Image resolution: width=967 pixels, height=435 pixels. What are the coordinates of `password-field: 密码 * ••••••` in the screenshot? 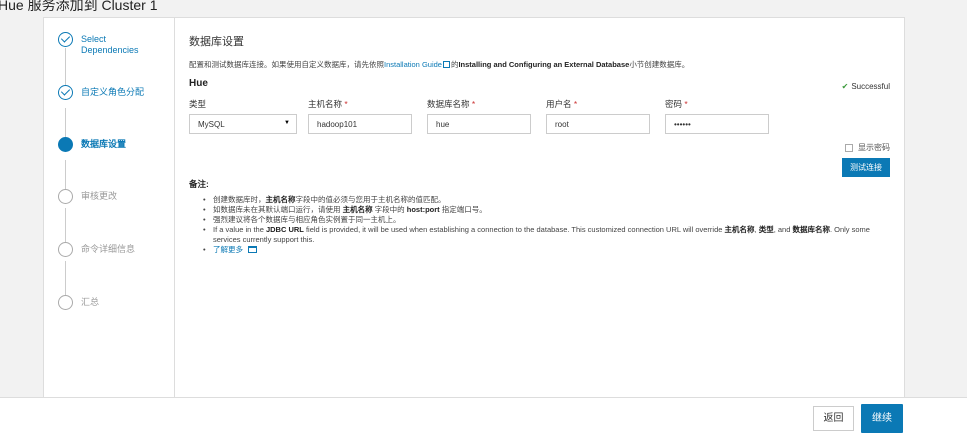 It's located at (717, 116).